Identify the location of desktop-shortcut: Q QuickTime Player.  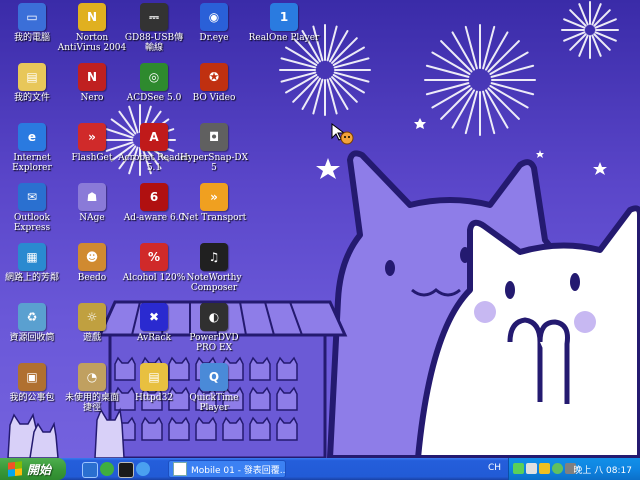
(214, 391).